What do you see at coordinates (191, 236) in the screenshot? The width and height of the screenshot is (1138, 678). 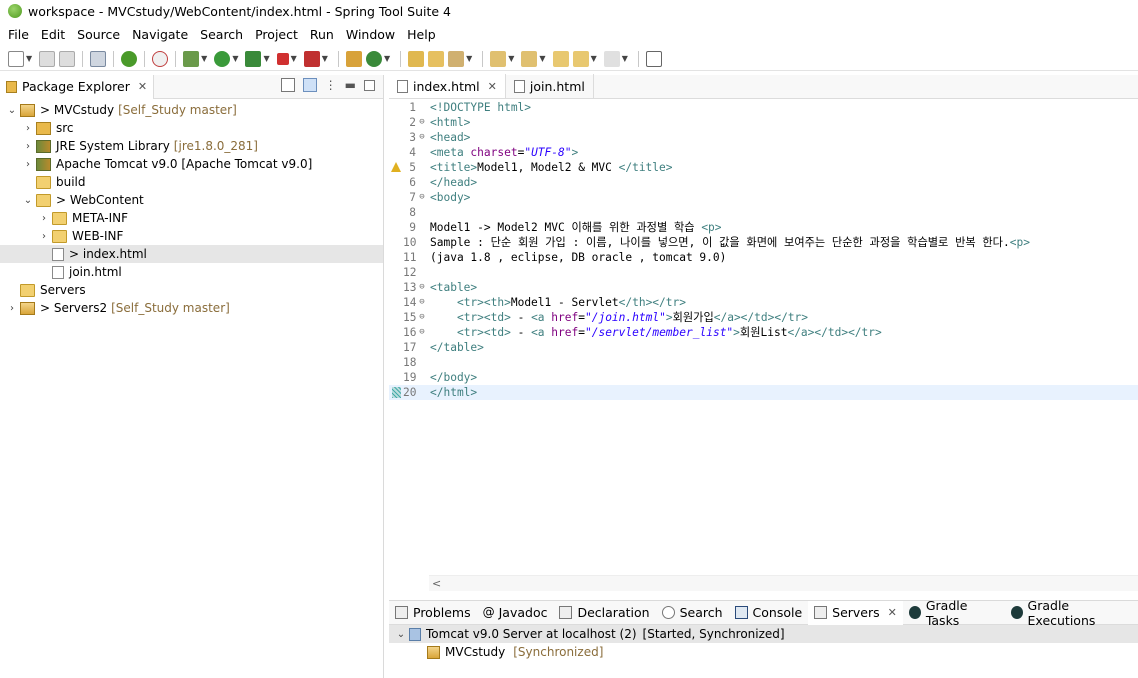 I see `tree-item: › WEB-INF` at bounding box center [191, 236].